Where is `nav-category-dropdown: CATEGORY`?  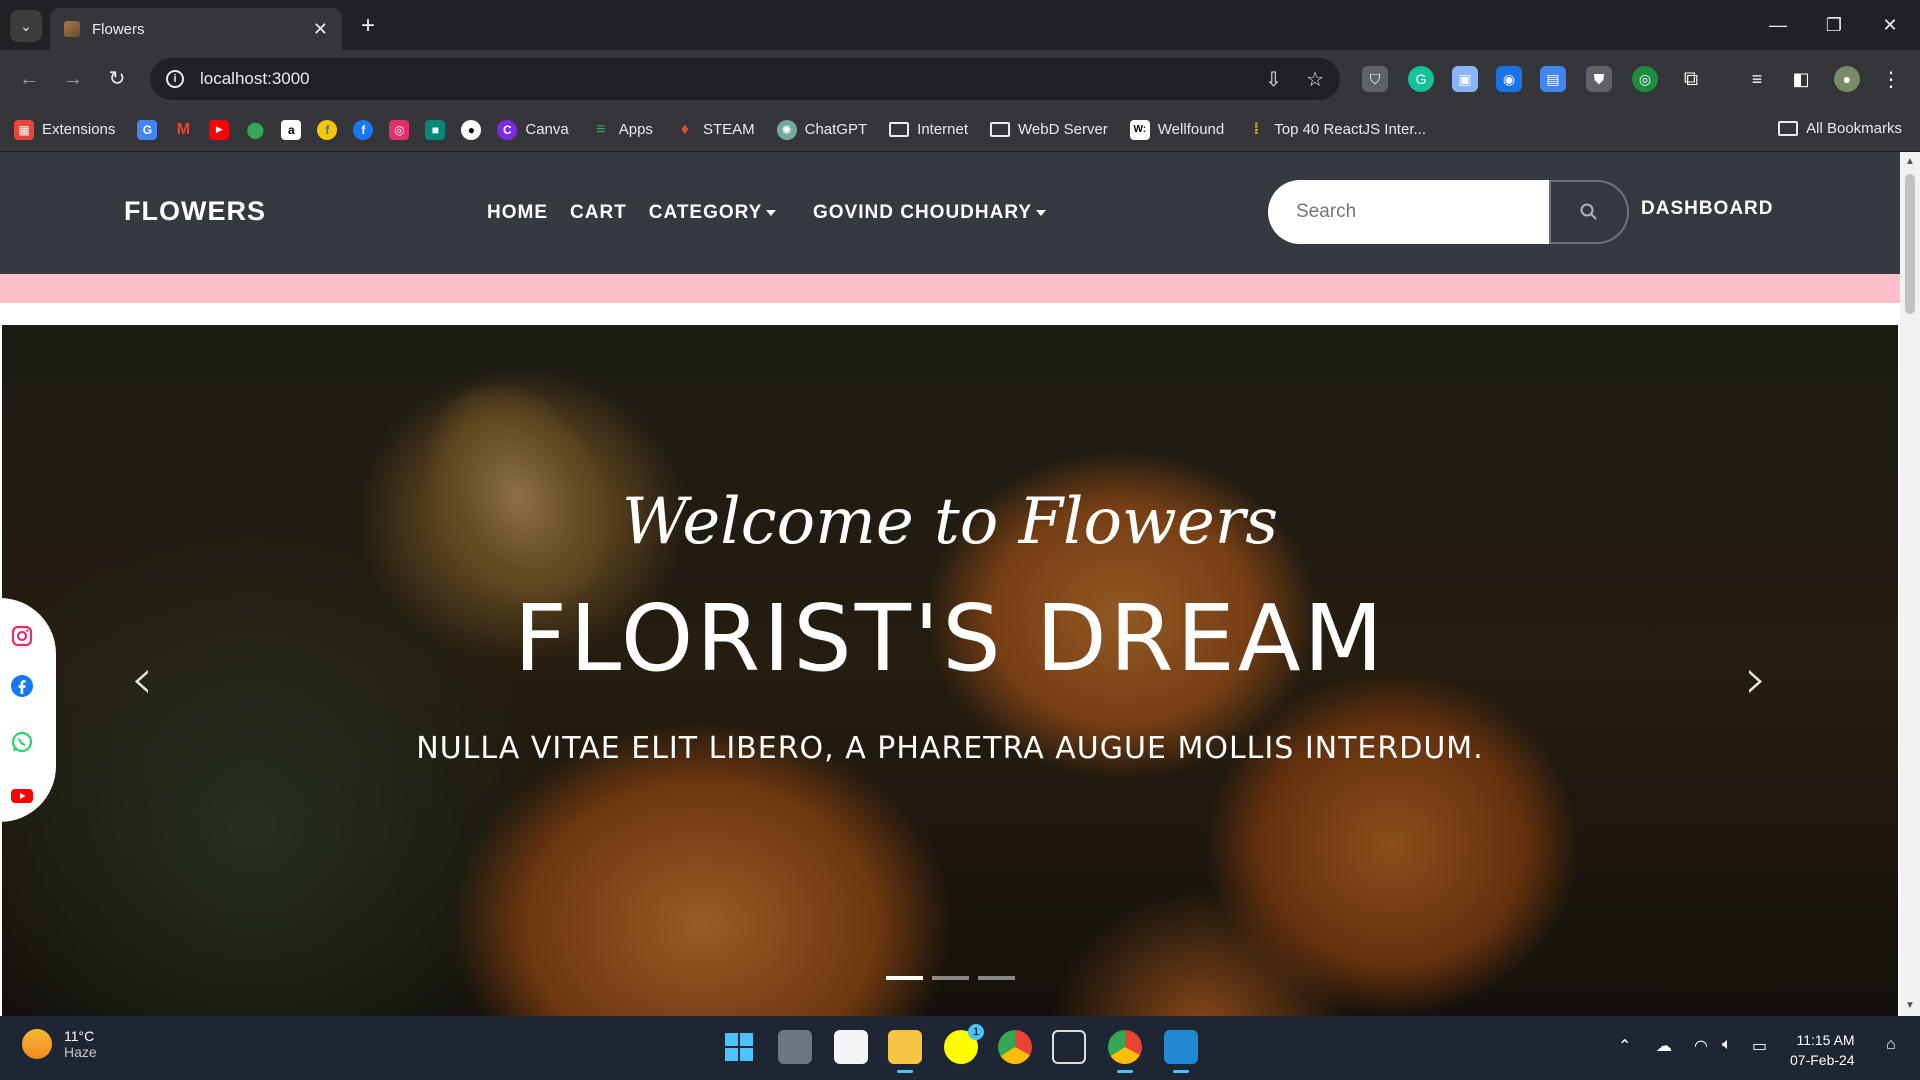 nav-category-dropdown: CATEGORY is located at coordinates (713, 213).